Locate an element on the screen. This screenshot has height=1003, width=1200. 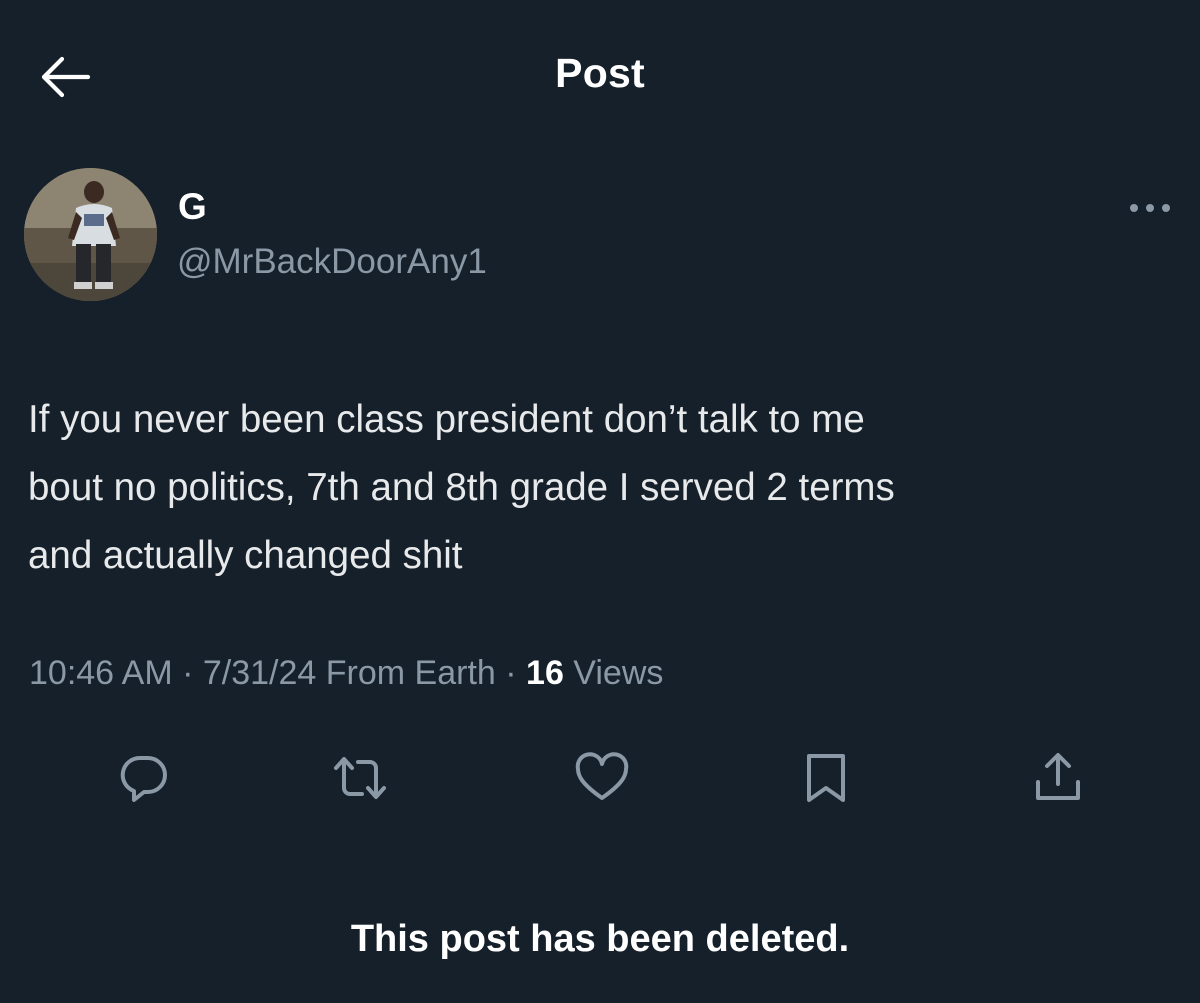
author-handle: @MrBackDoorAny1 is located at coordinates (332, 262).